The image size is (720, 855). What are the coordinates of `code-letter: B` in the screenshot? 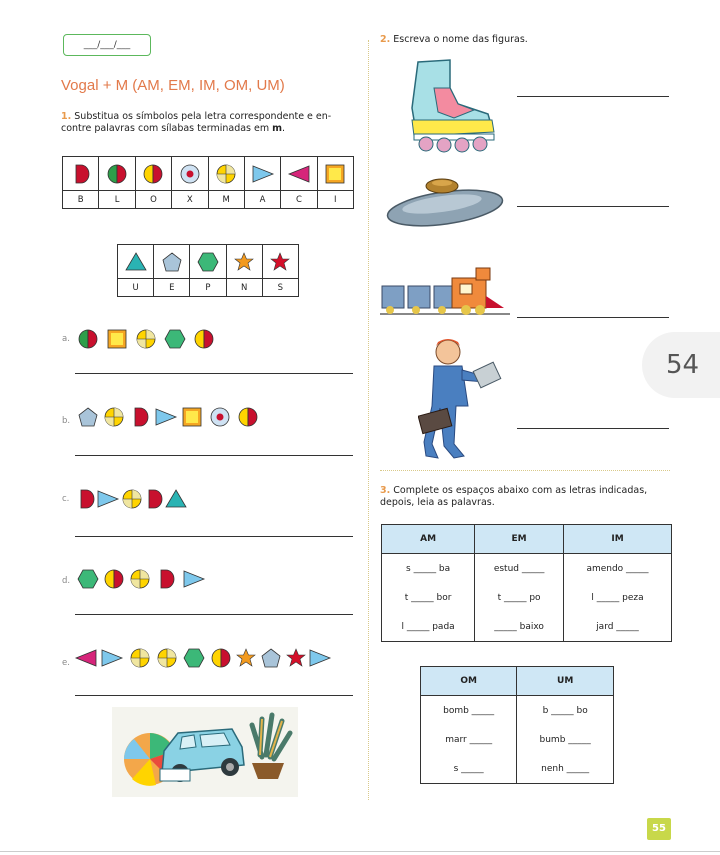 It's located at (80, 199).